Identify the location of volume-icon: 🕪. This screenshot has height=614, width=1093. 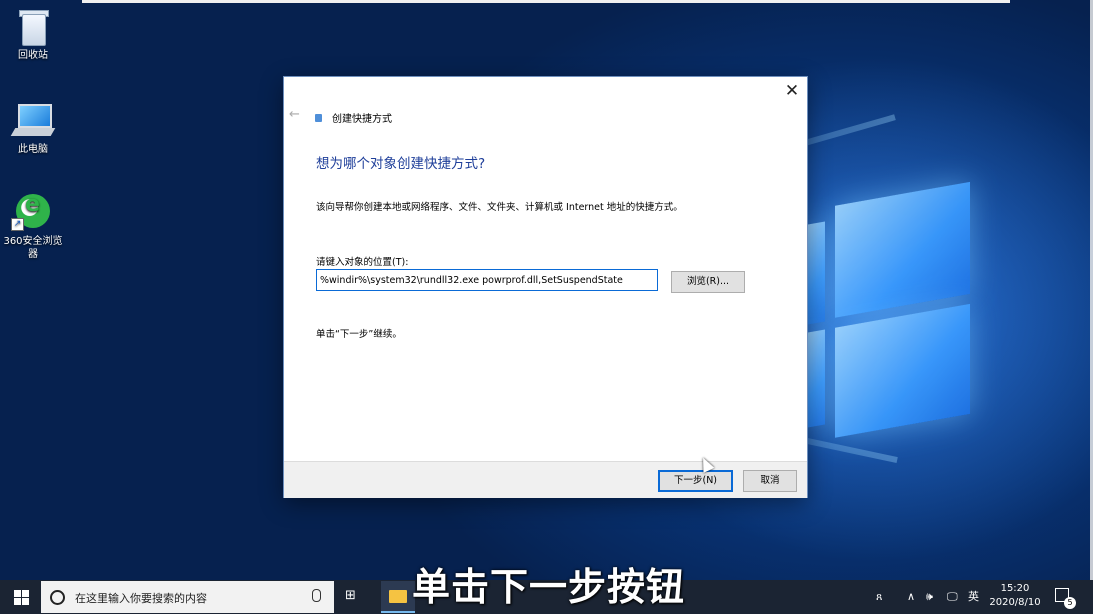
(929, 597).